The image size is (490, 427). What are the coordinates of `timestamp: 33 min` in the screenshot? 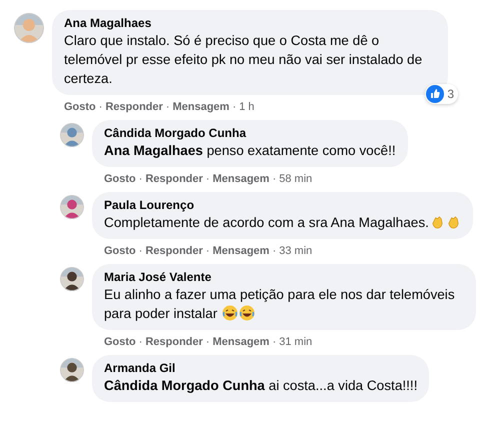 It's located at (295, 251).